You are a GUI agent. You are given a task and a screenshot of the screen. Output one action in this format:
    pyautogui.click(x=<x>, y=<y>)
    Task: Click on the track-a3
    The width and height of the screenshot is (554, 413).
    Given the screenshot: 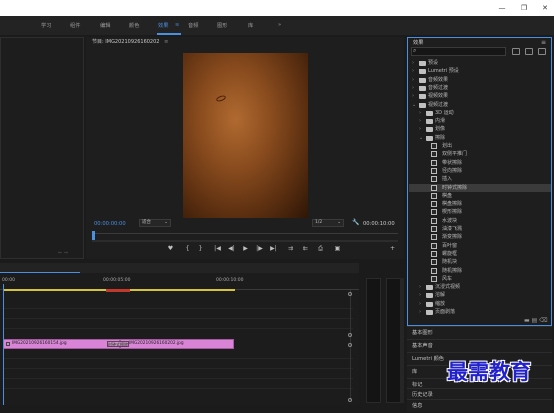 What is the action you would take?
    pyautogui.click(x=178, y=374)
    